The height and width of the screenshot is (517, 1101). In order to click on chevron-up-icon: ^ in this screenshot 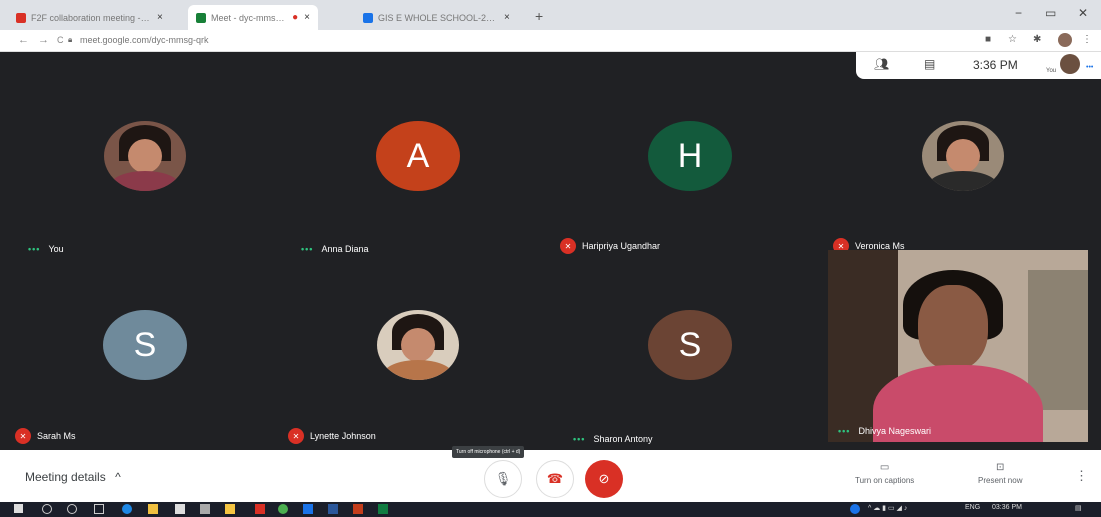, I will do `click(118, 477)`.